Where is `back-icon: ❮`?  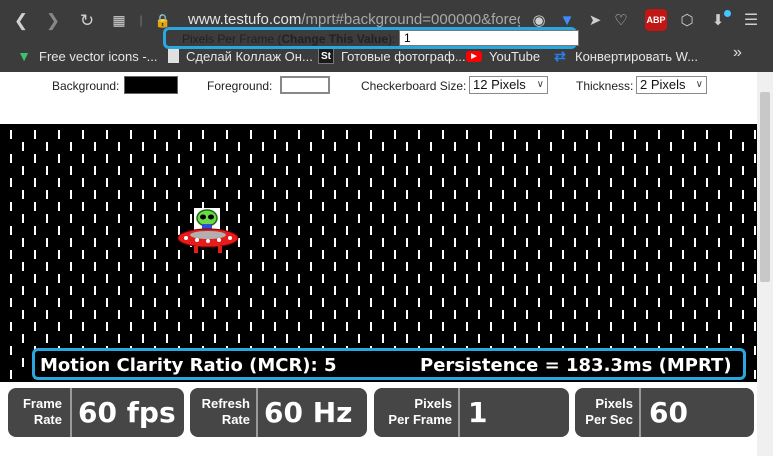
back-icon: ❮ is located at coordinates (21, 20).